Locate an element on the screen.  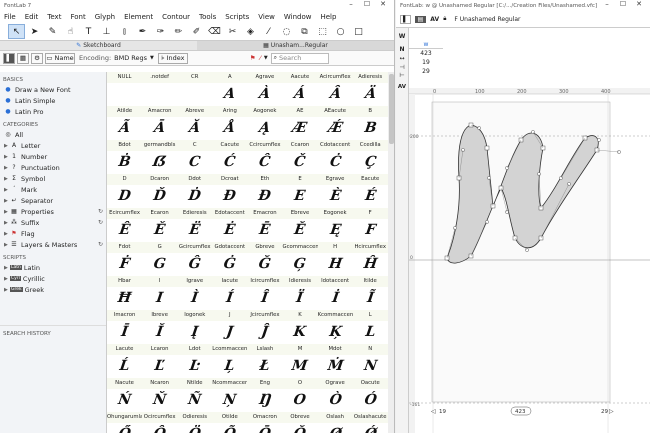
glyph-cell: Ç is located at coordinates (369, 162).